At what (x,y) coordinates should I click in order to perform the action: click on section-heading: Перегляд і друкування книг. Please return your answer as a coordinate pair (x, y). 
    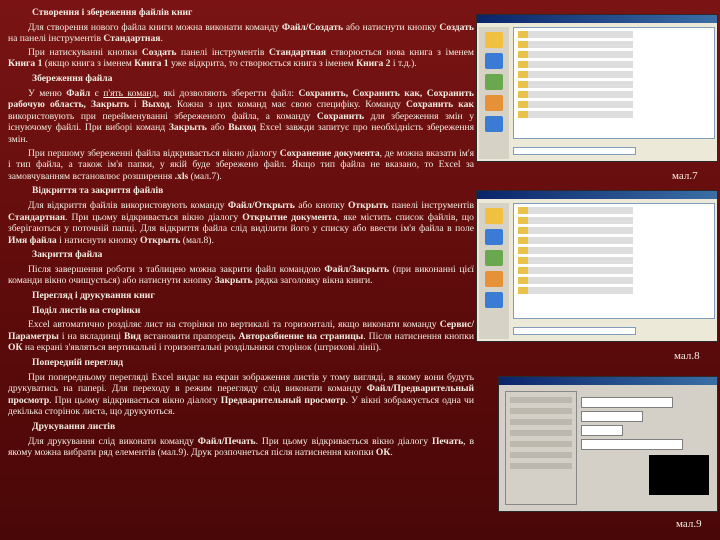
    Looking at the image, I should click on (93, 296).